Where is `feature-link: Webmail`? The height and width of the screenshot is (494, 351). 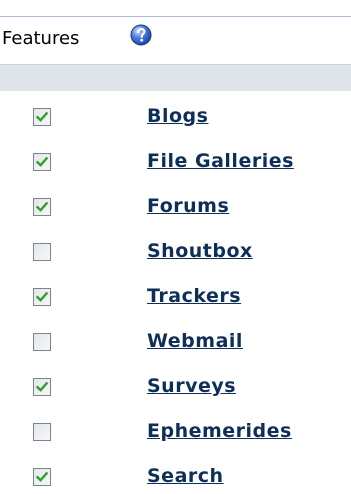 feature-link: Webmail is located at coordinates (195, 341).